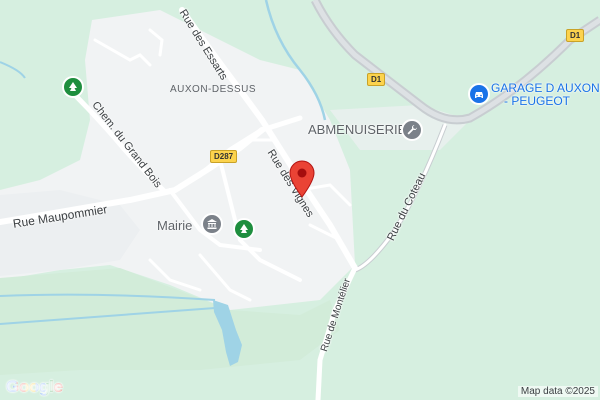  What do you see at coordinates (213, 89) in the screenshot?
I see `place-label-auxon-dessus: AUXON-DESSUS` at bounding box center [213, 89].